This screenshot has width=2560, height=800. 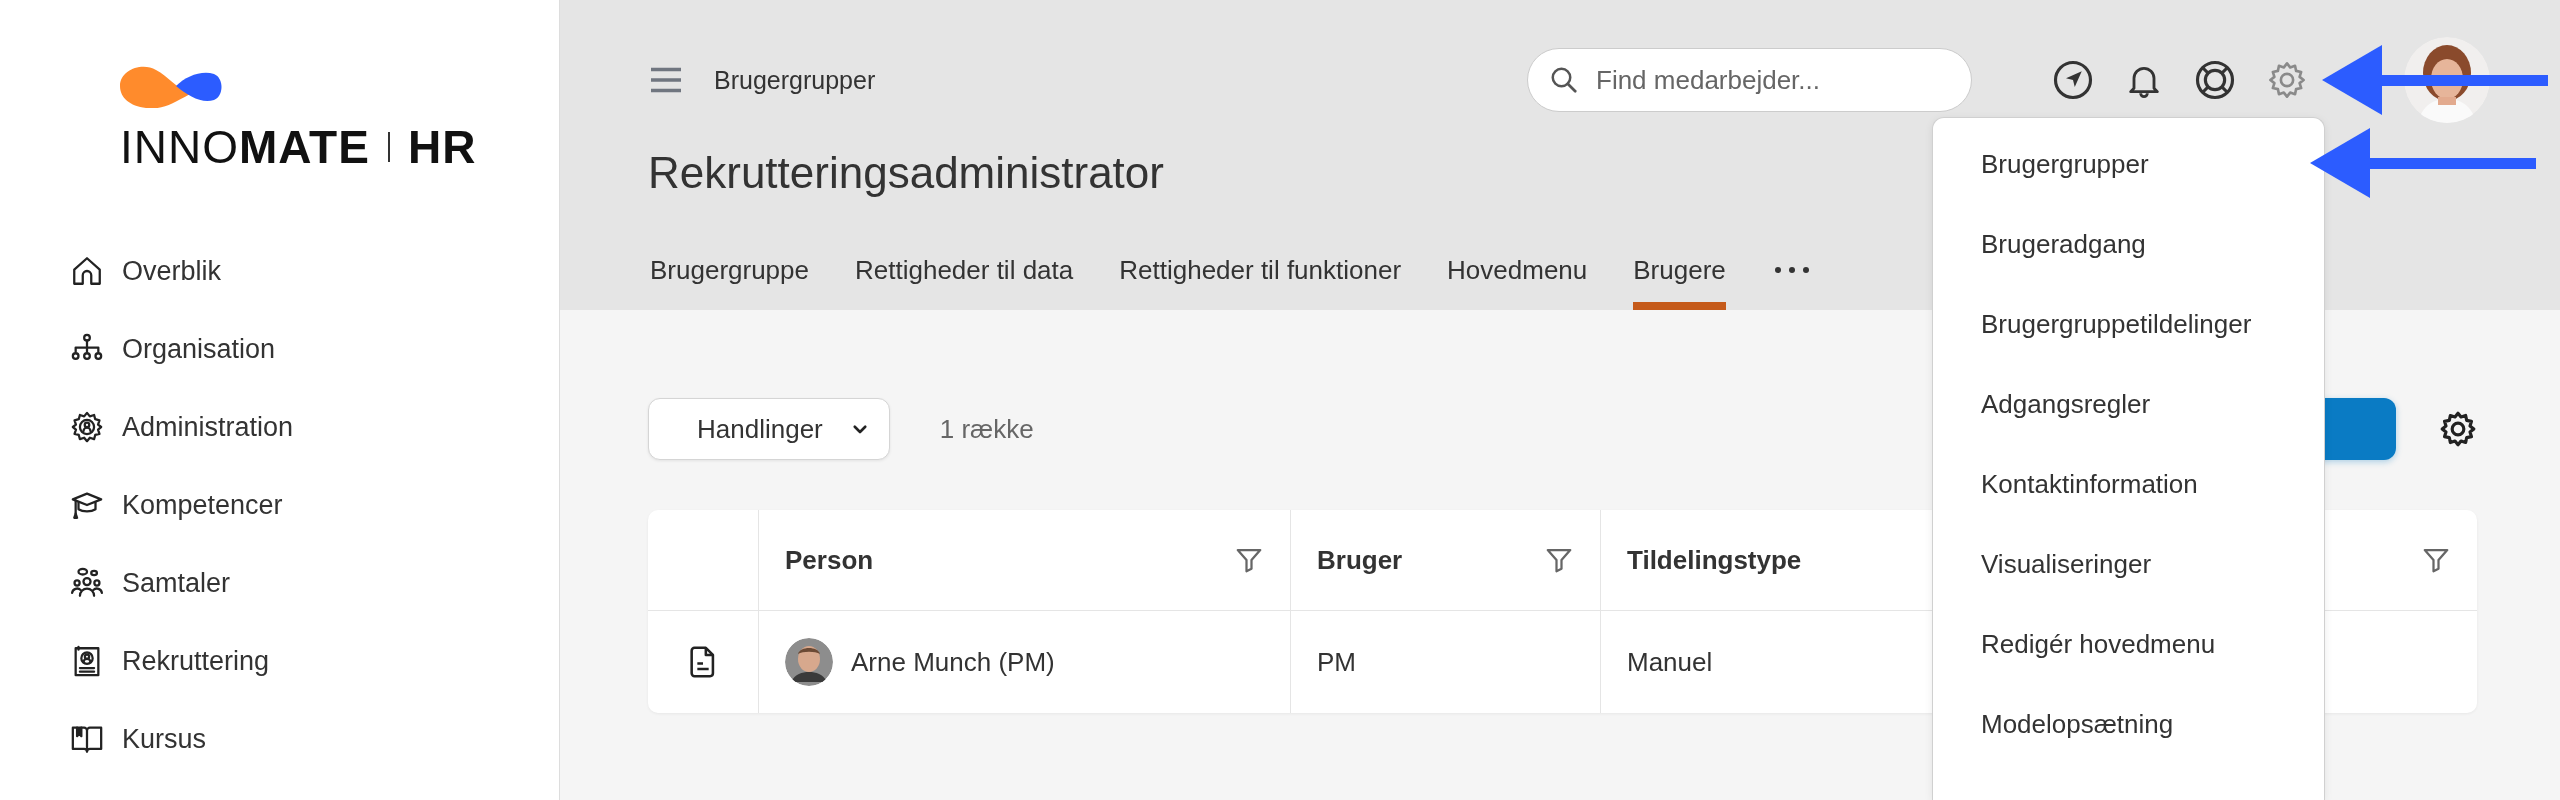 What do you see at coordinates (87, 427) in the screenshot?
I see `gear-icon` at bounding box center [87, 427].